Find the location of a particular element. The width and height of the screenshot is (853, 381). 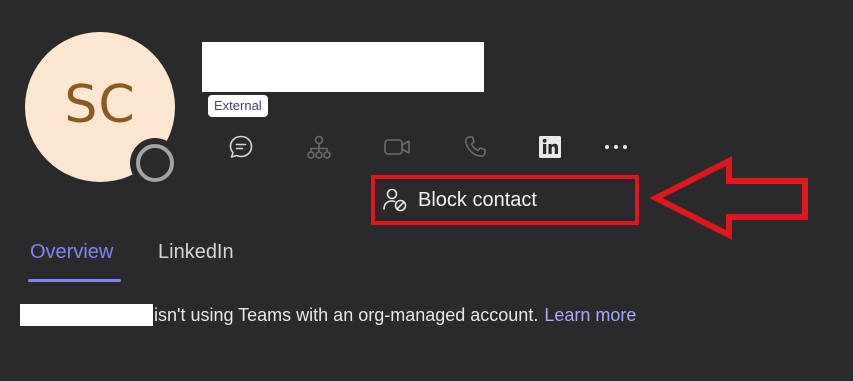

contact-name-redacted is located at coordinates (343, 67).